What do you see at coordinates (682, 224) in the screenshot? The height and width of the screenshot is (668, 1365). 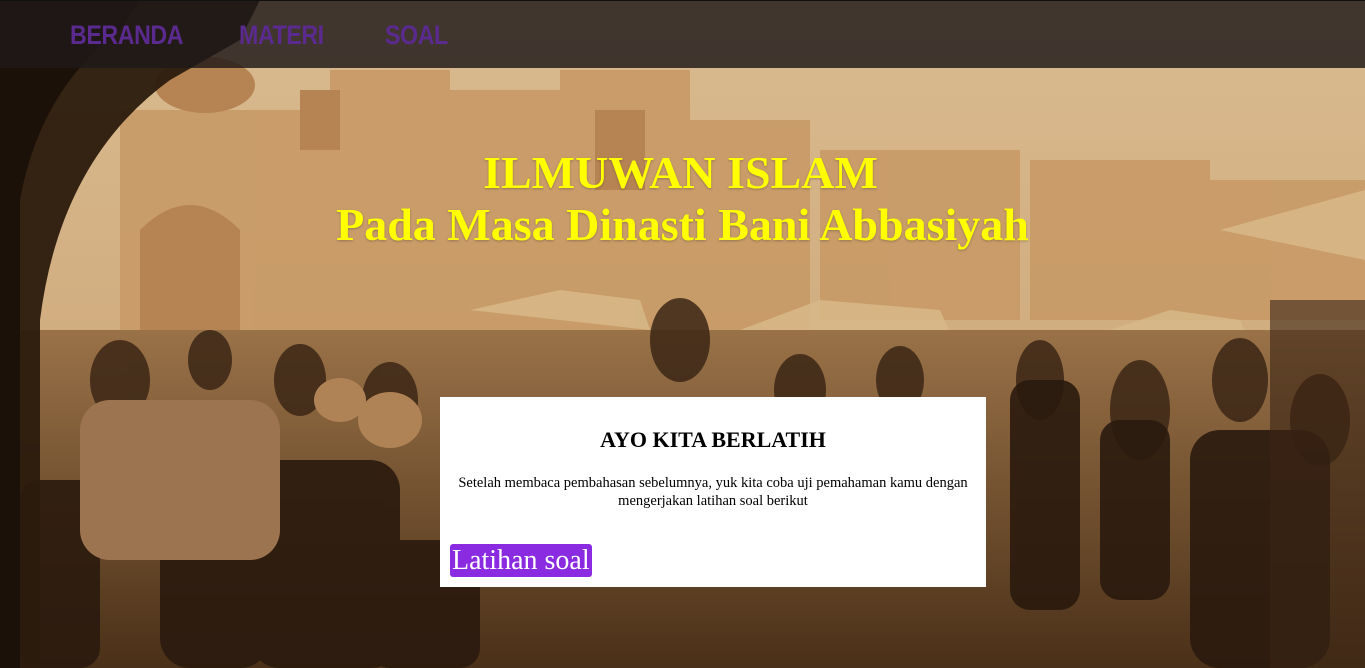 I see `hero-subtitle: Pada Masa Dinasti Bani Abbasiyah` at bounding box center [682, 224].